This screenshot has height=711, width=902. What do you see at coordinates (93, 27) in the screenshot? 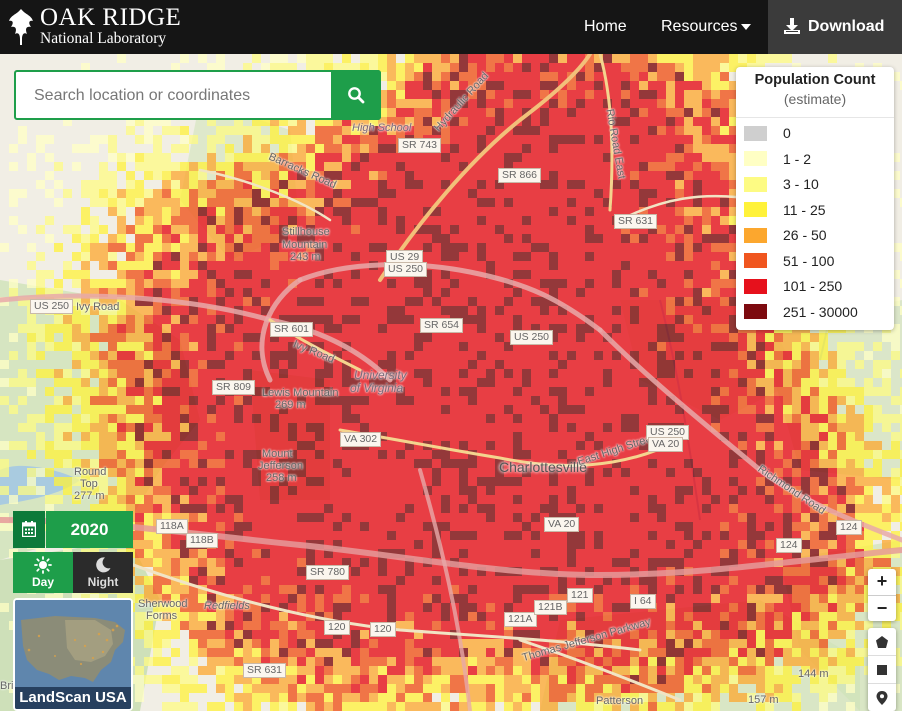
I see `ornl-logo: Oak Ridge National Laboratory` at bounding box center [93, 27].